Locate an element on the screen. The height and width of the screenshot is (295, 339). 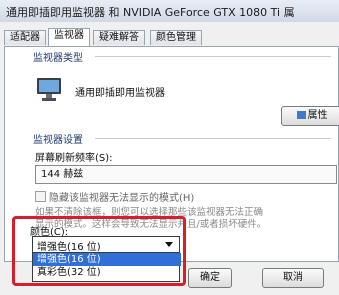
monitor-icon is located at coordinates (49, 89).